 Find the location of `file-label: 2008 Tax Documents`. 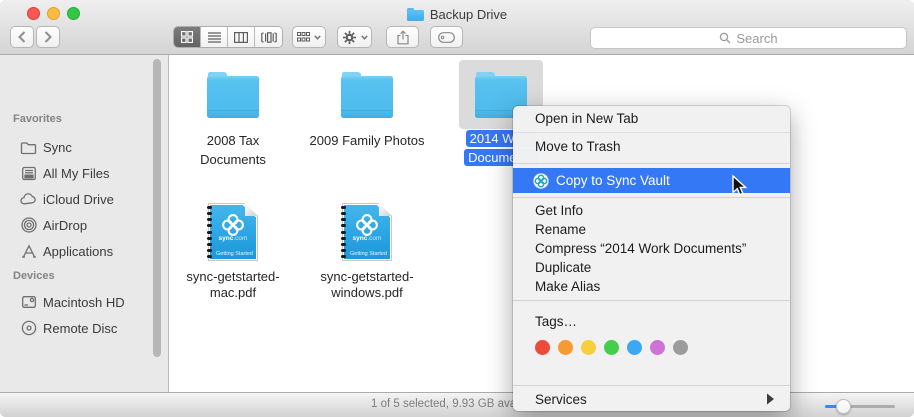

file-label: 2008 Tax Documents is located at coordinates (233, 150).